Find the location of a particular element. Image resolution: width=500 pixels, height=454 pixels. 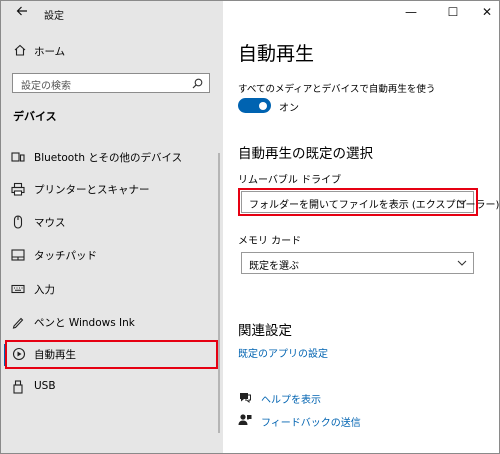

mouse-icon is located at coordinates (18, 222).